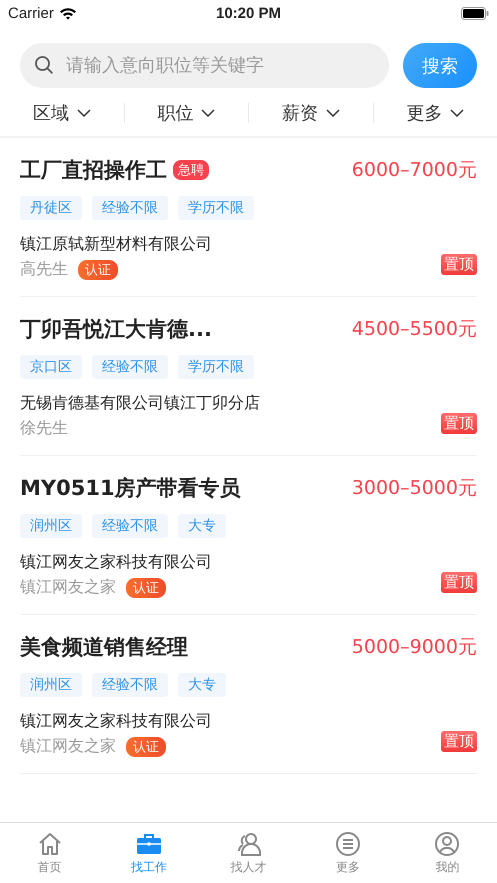 This screenshot has height=883, width=497. Describe the element at coordinates (62, 113) in the screenshot. I see `filter-dropdown: 区域` at that location.